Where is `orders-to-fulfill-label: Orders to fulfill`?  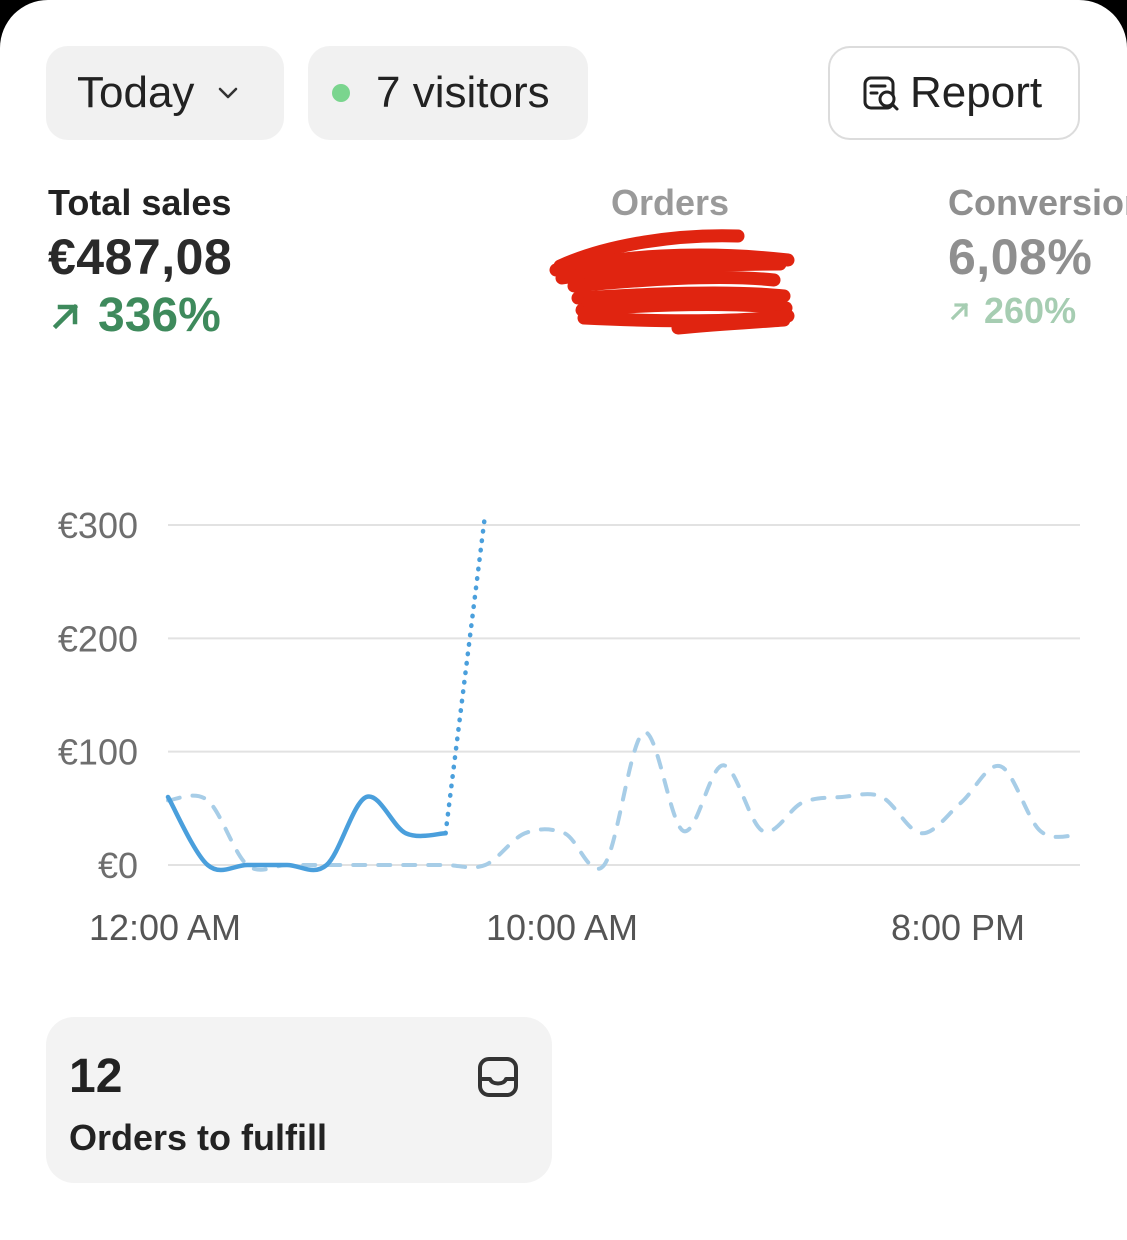
orders-to-fulfill-label: Orders to fulfill is located at coordinates (198, 1137).